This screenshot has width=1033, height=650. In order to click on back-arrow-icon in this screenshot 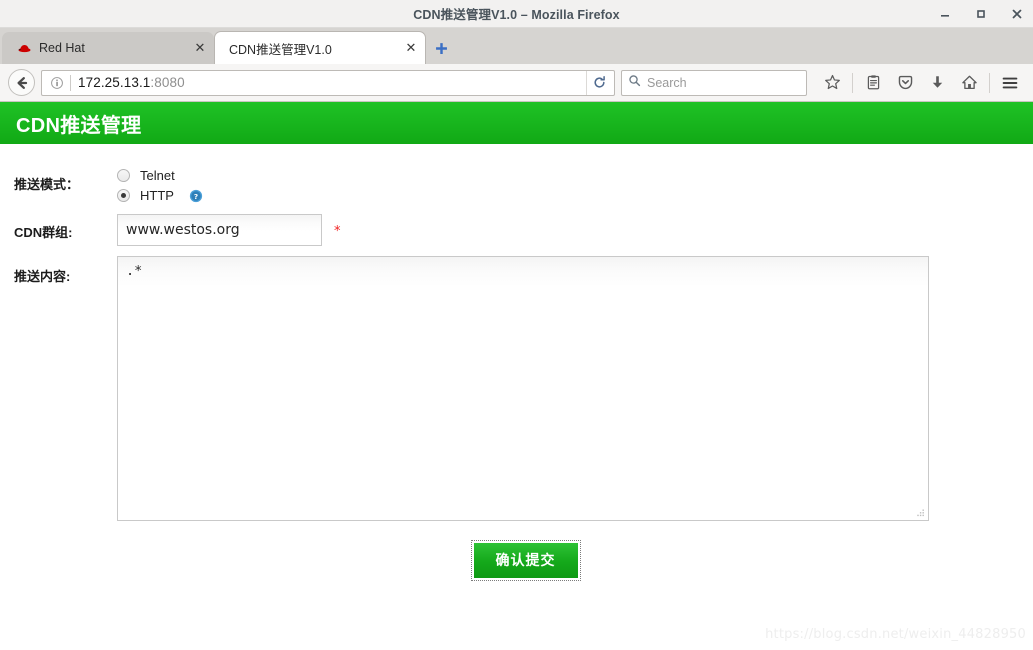, I will do `click(21, 82)`.